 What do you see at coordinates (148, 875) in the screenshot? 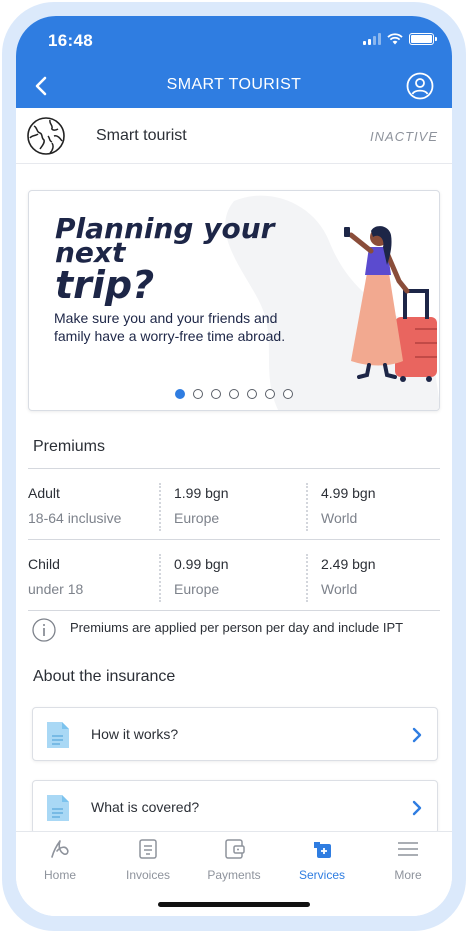
I see `tab-label: Invoices` at bounding box center [148, 875].